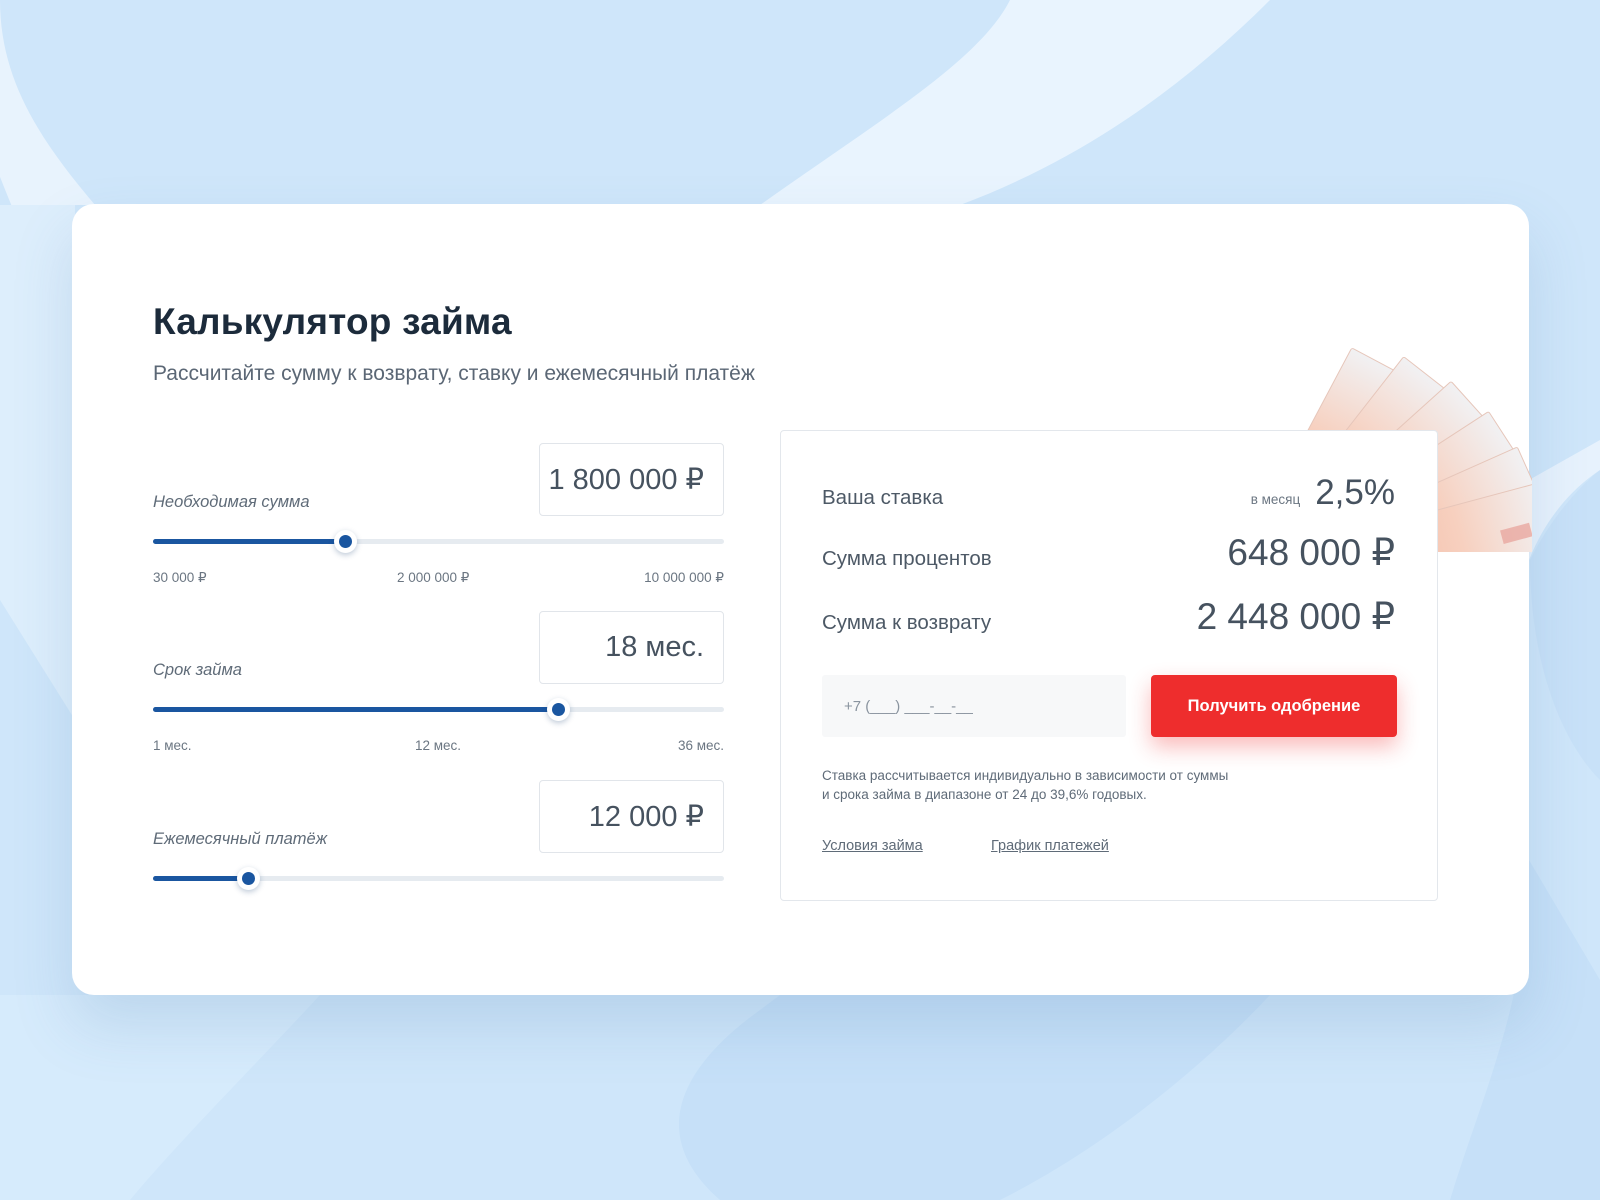  What do you see at coordinates (180, 577) in the screenshot?
I see `amount-min-label: 30 000 ₽` at bounding box center [180, 577].